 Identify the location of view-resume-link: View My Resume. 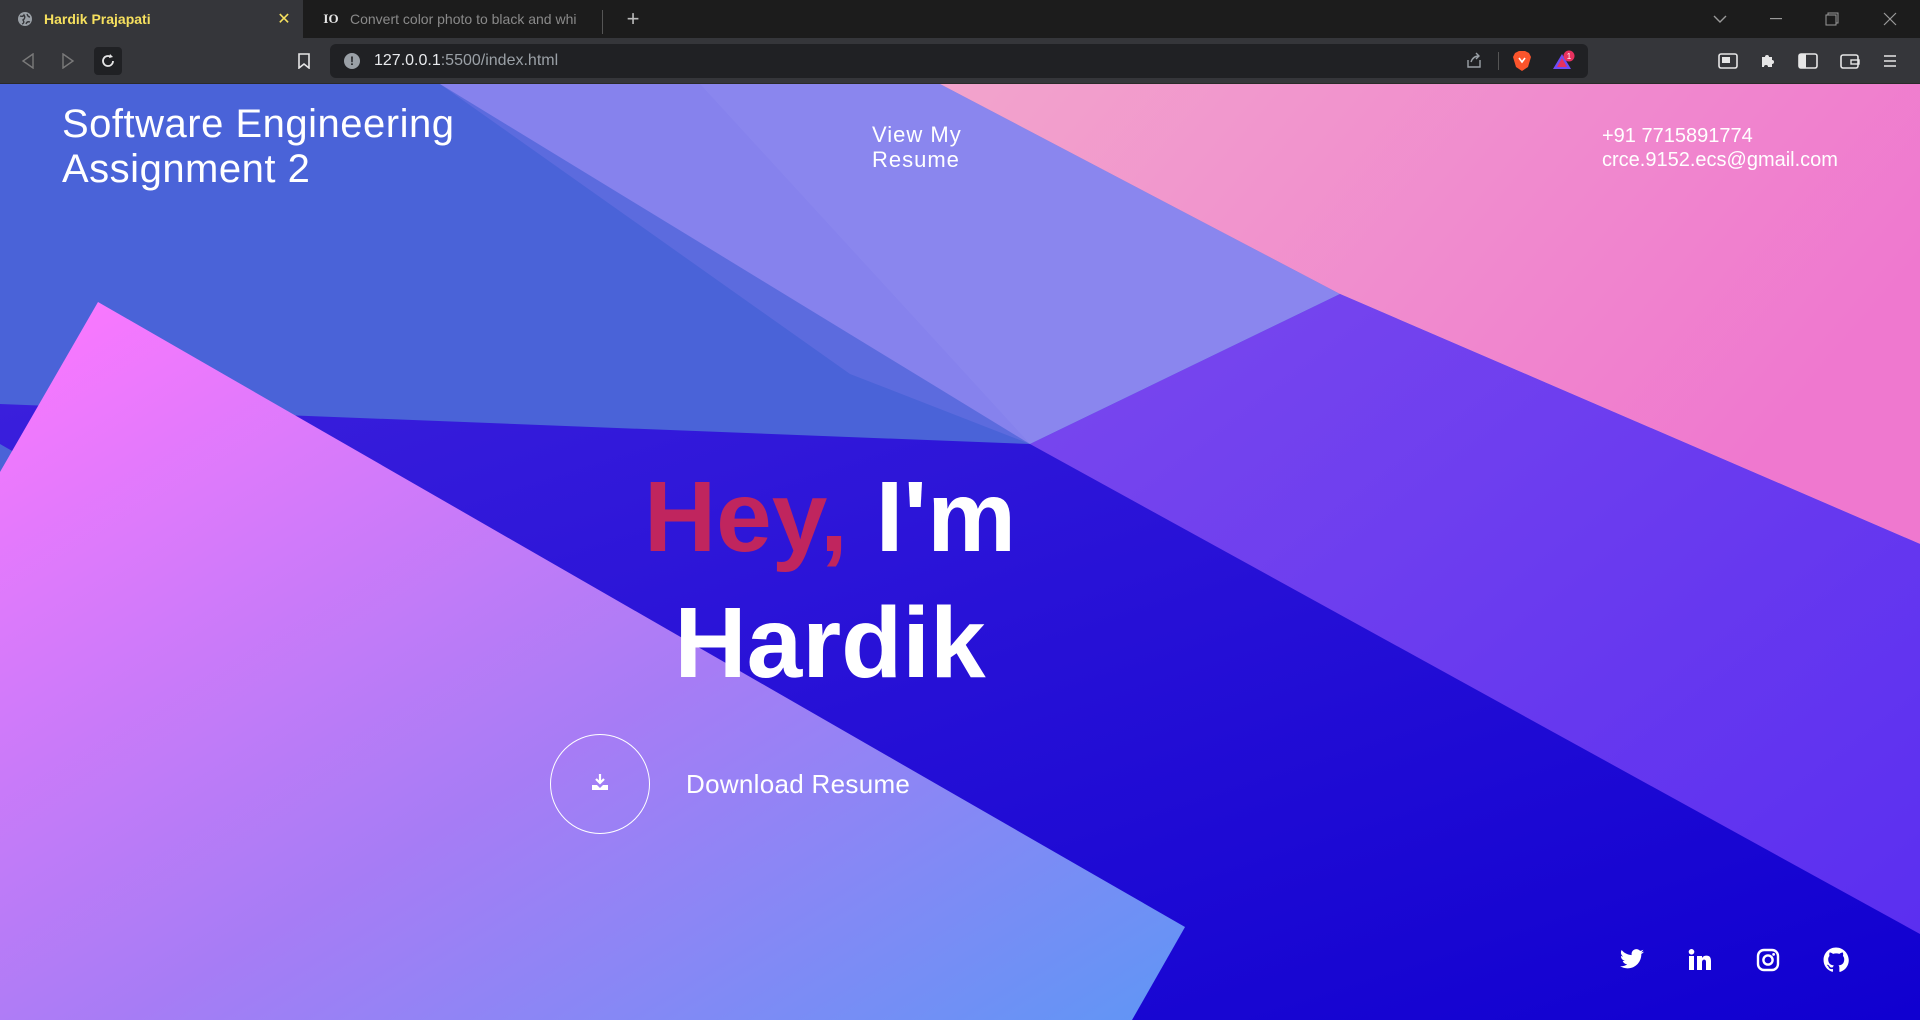
(932, 147).